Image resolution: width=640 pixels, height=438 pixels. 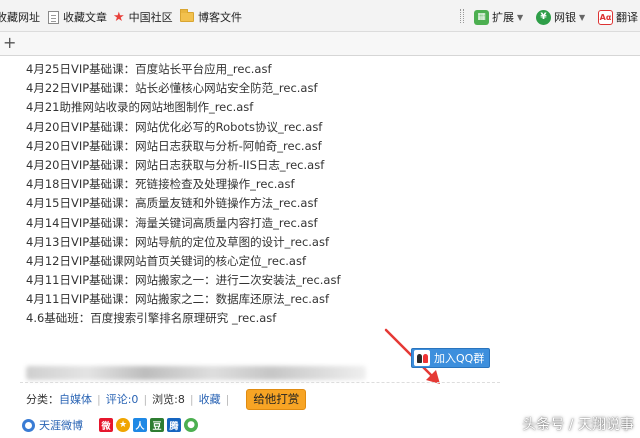 I want to click on qq-icon, so click(x=422, y=358).